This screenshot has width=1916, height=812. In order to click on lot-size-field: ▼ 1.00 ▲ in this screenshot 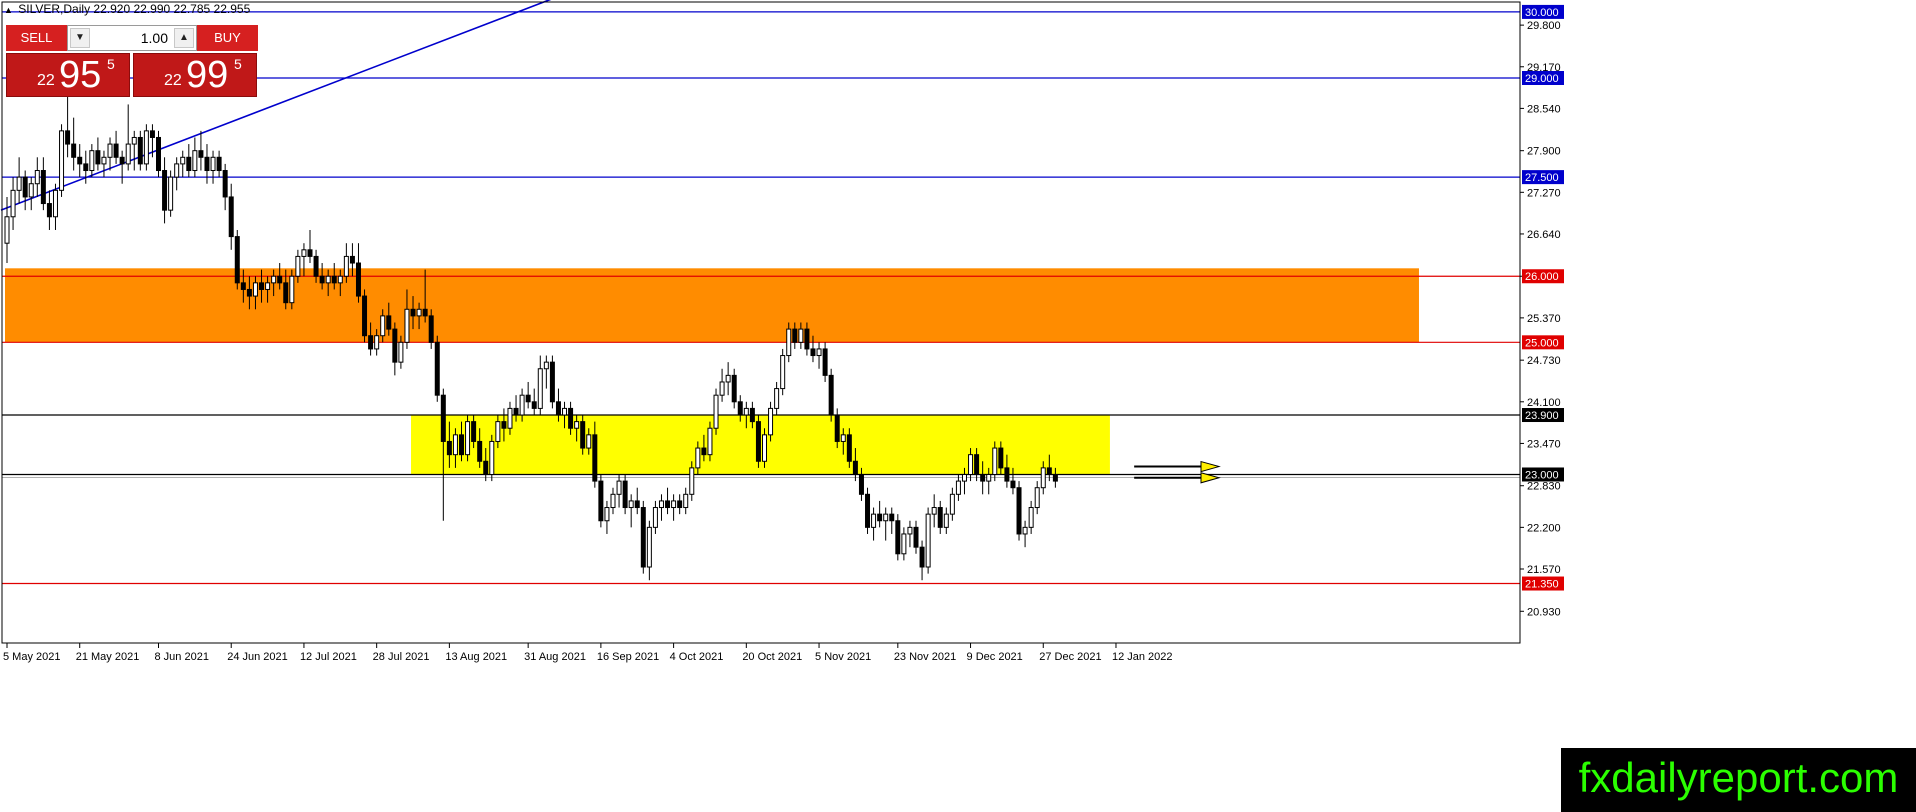, I will do `click(132, 38)`.